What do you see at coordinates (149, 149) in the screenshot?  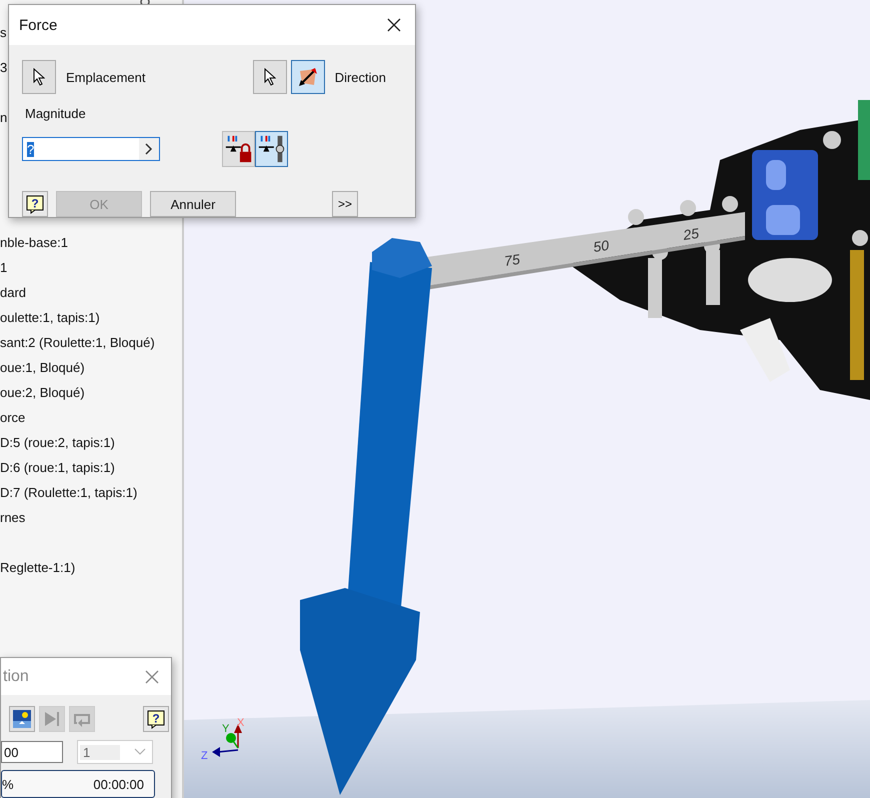 I see `chevron-icon` at bounding box center [149, 149].